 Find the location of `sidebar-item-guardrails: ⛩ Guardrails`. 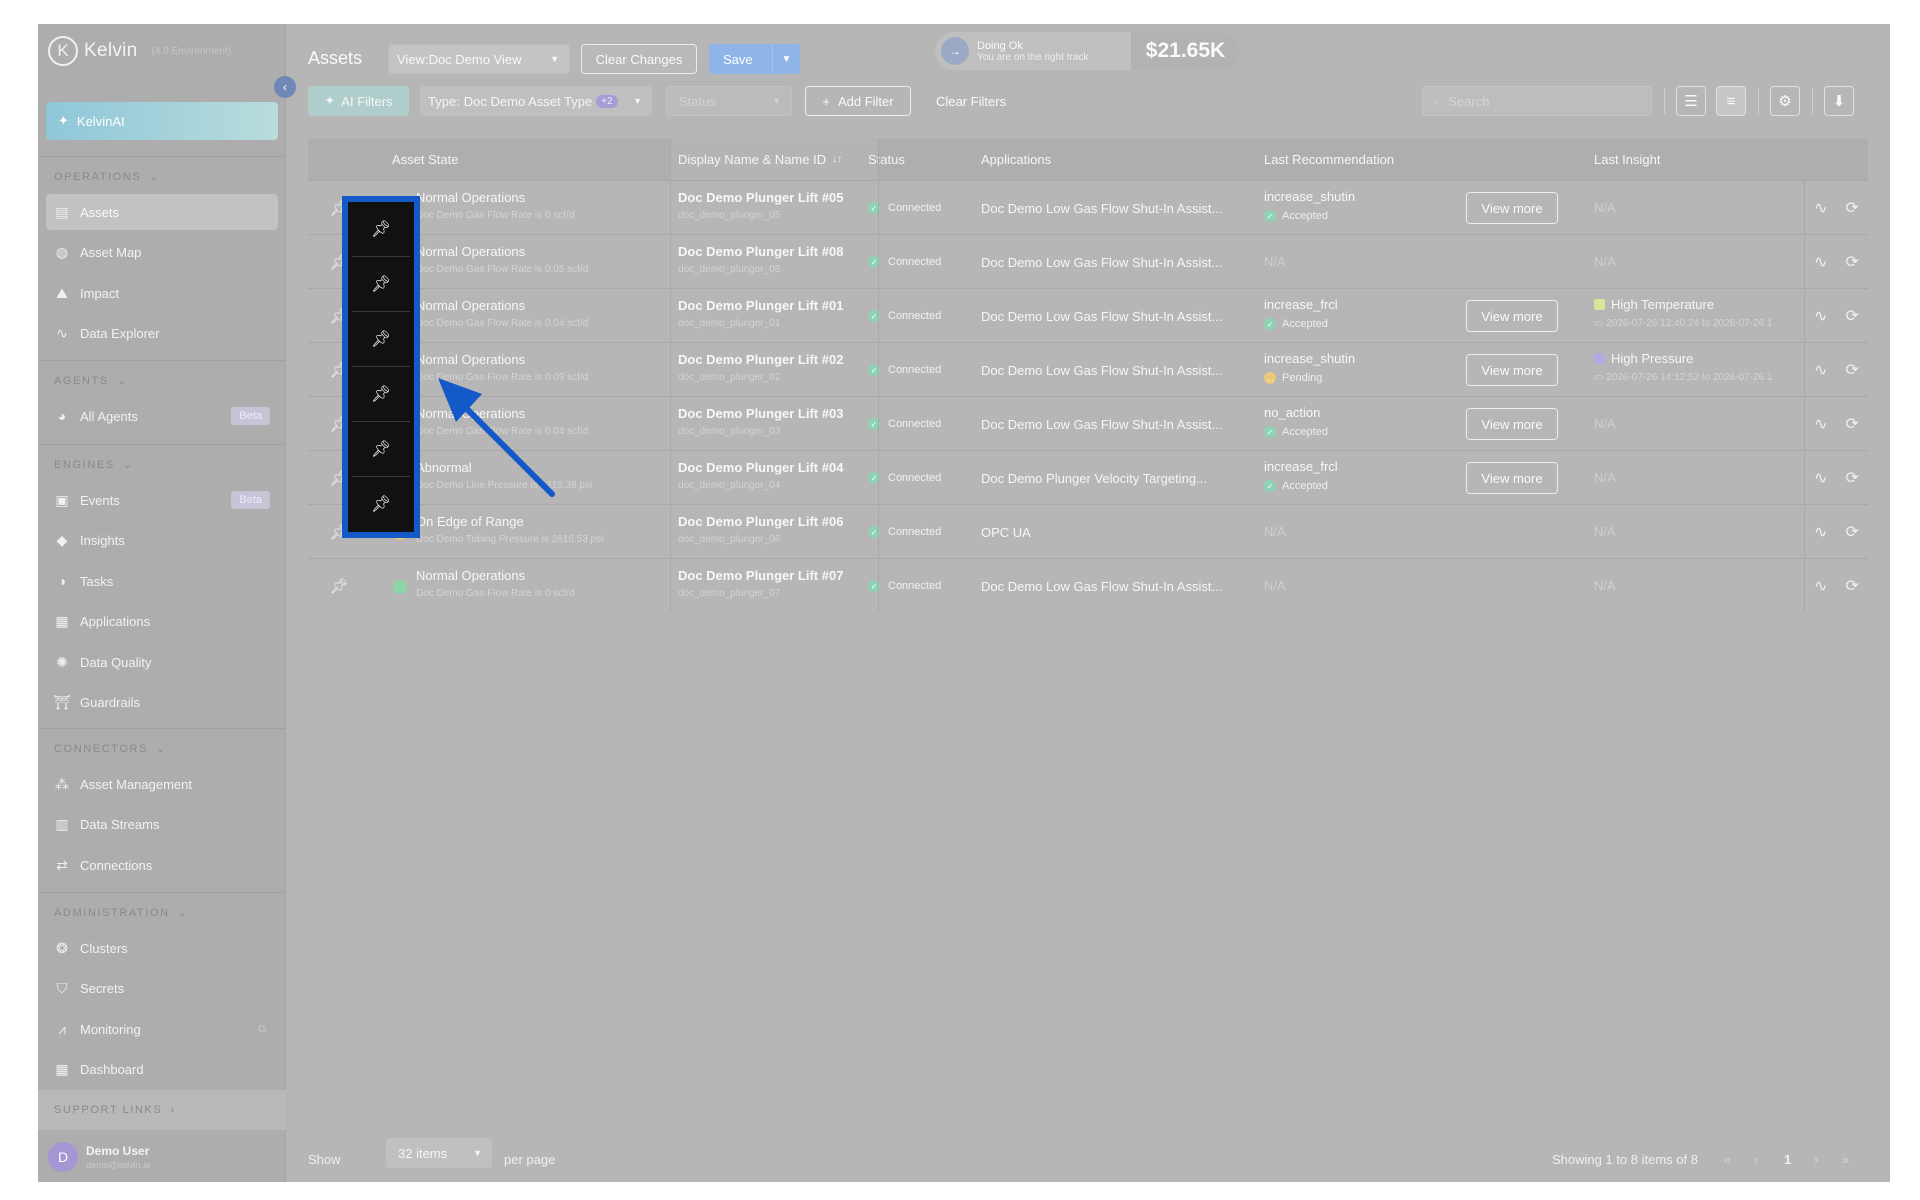

sidebar-item-guardrails: ⛩ Guardrails is located at coordinates (162, 702).